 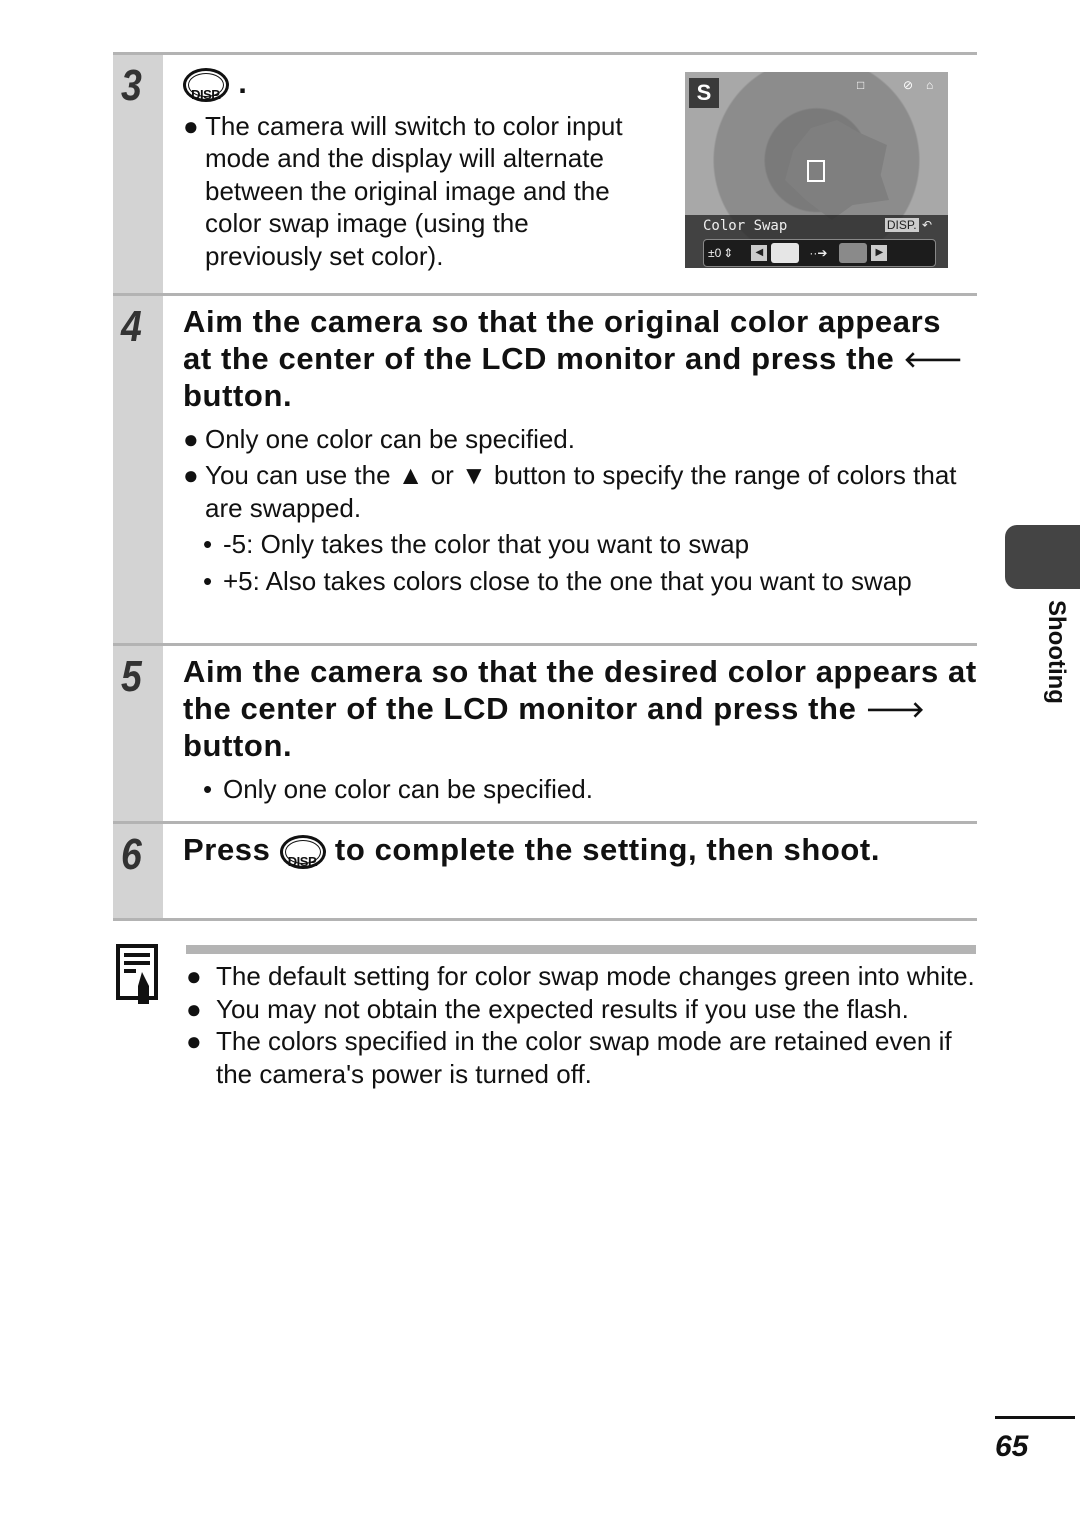 What do you see at coordinates (908, 225) in the screenshot?
I see `disp-return-indicator: DISP. ↶` at bounding box center [908, 225].